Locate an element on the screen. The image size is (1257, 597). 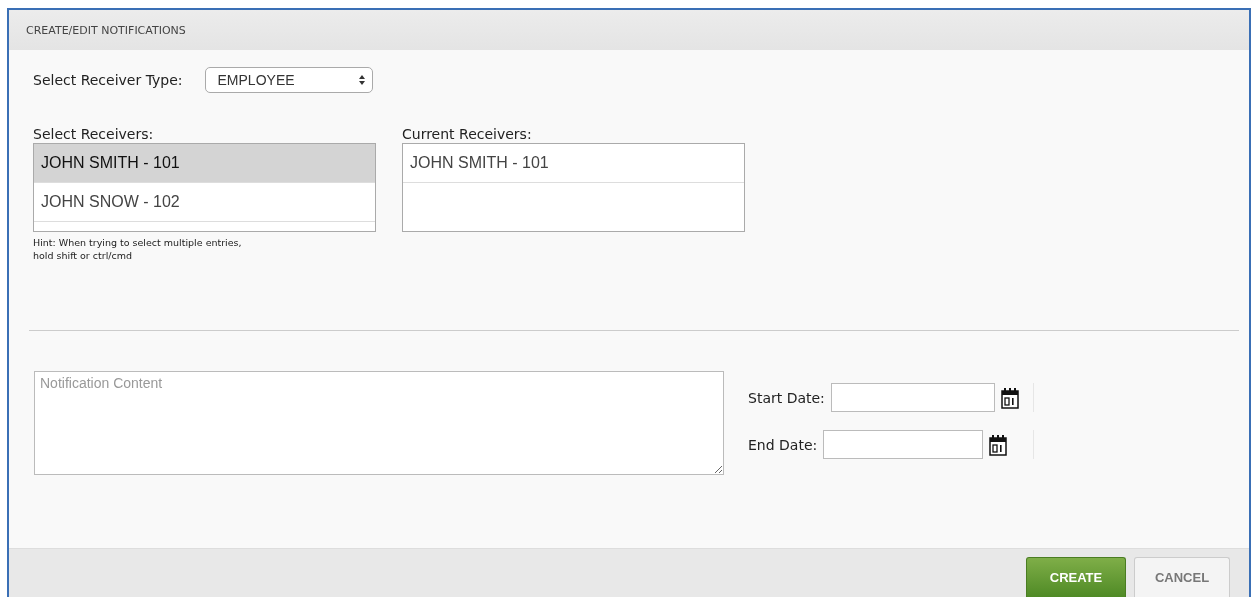
cancel-button: CANCEL is located at coordinates (1182, 577).